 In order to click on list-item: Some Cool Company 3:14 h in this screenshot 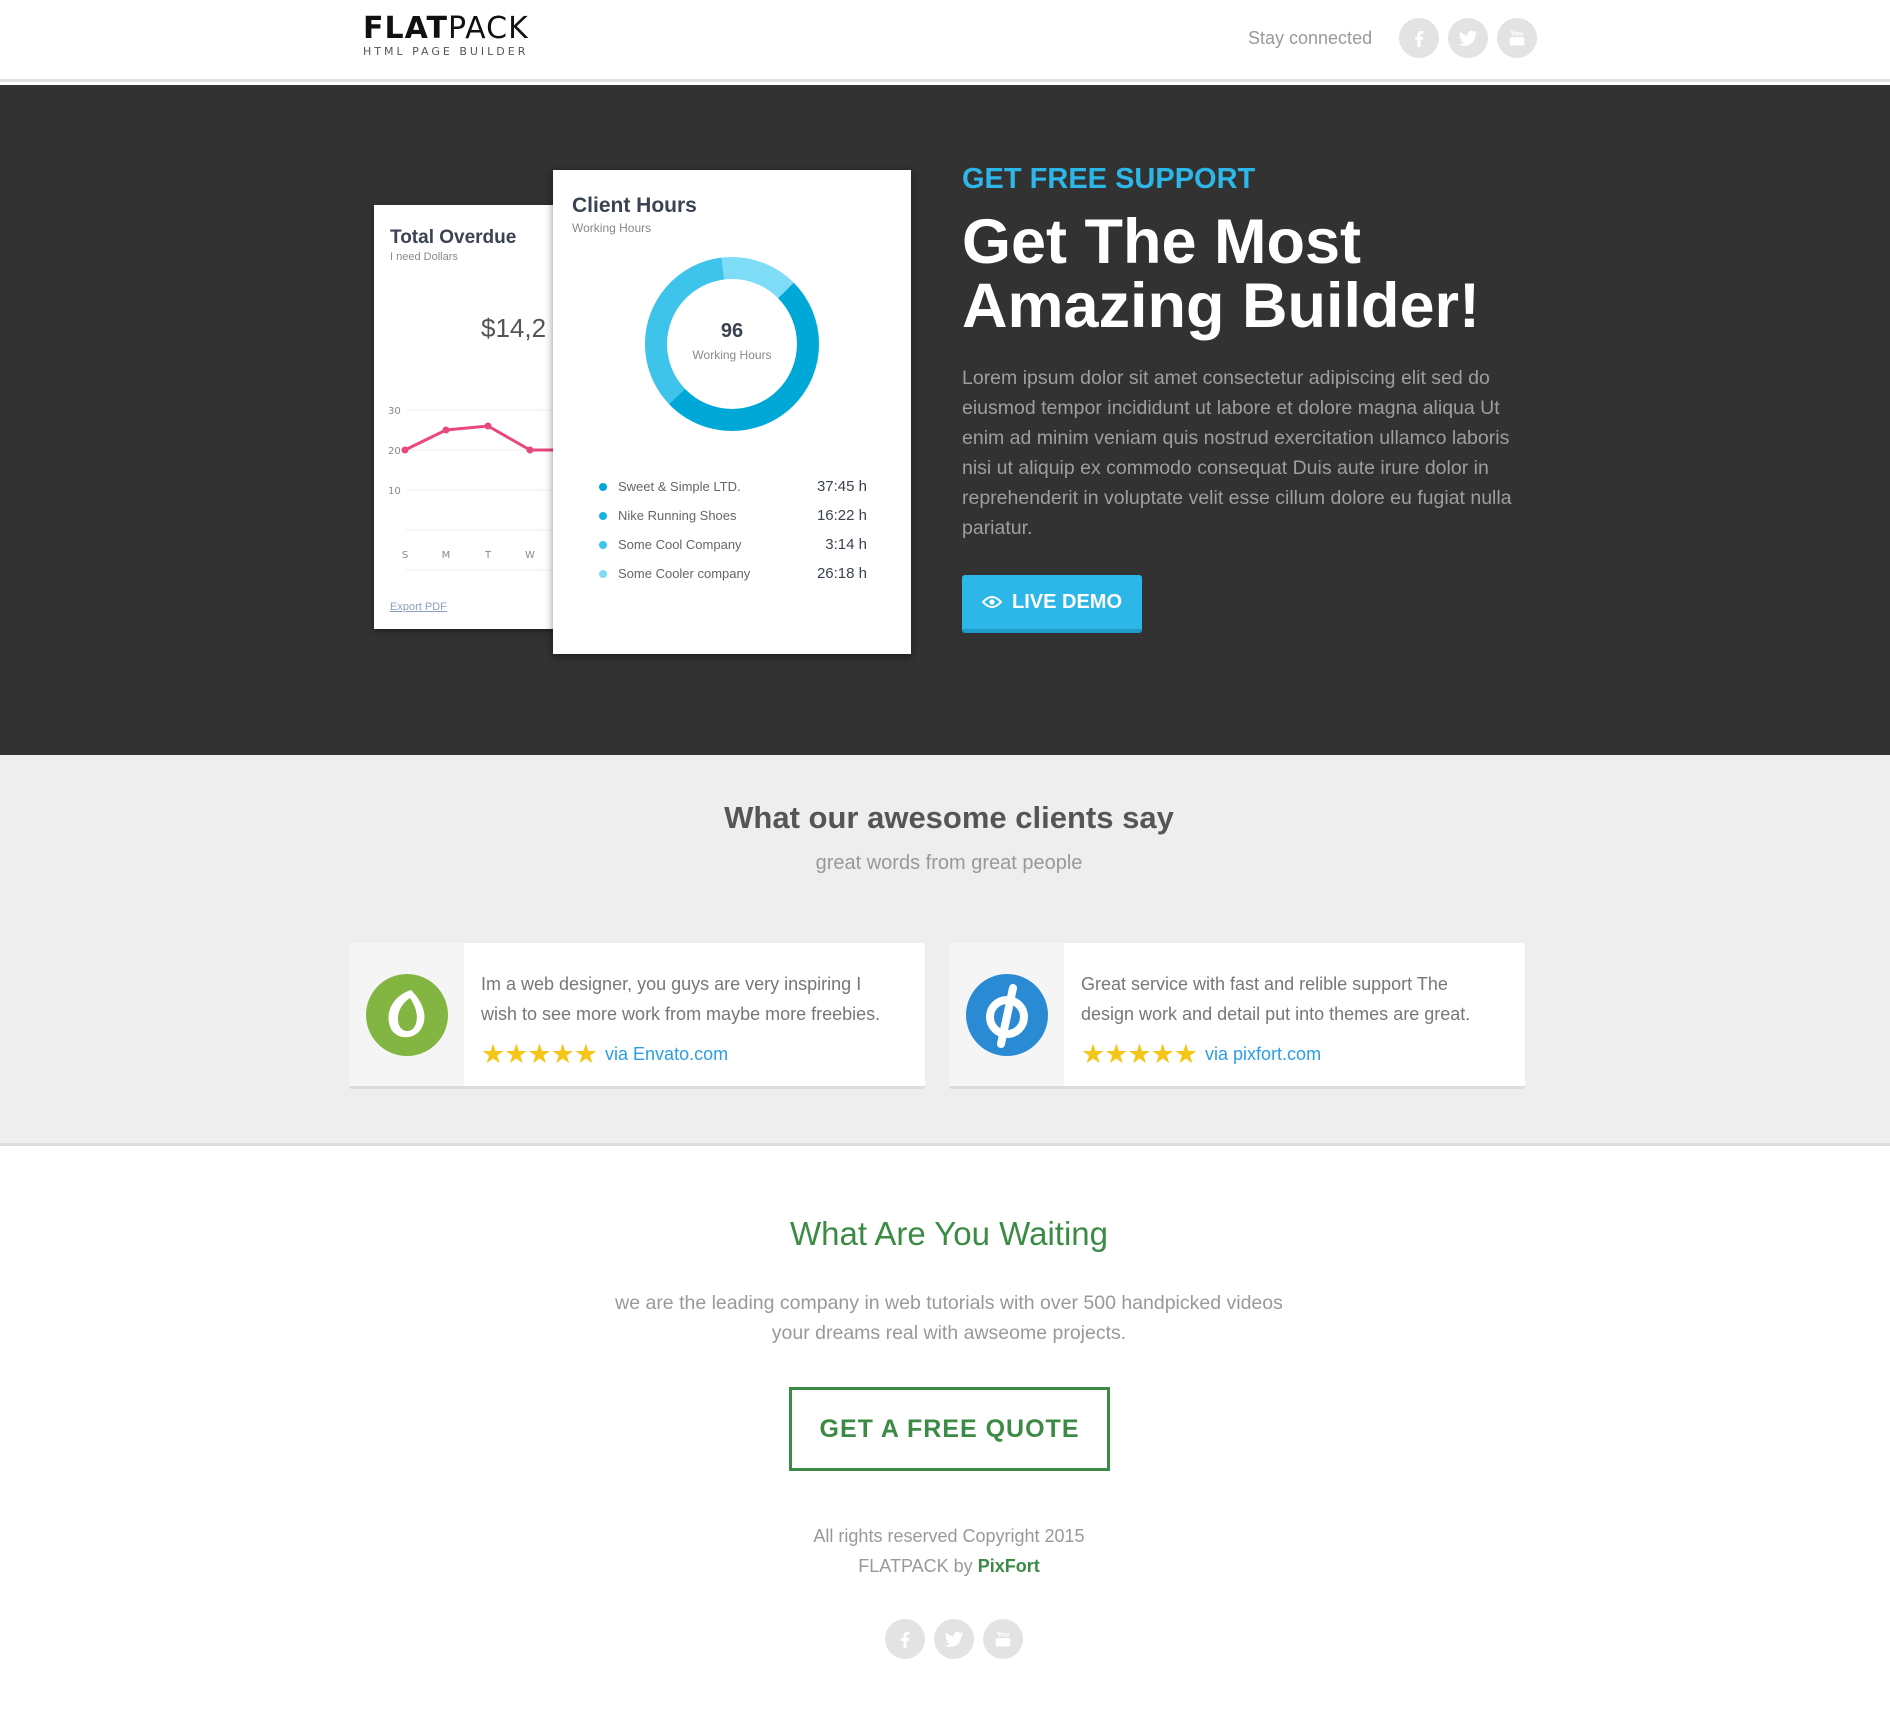, I will do `click(733, 544)`.